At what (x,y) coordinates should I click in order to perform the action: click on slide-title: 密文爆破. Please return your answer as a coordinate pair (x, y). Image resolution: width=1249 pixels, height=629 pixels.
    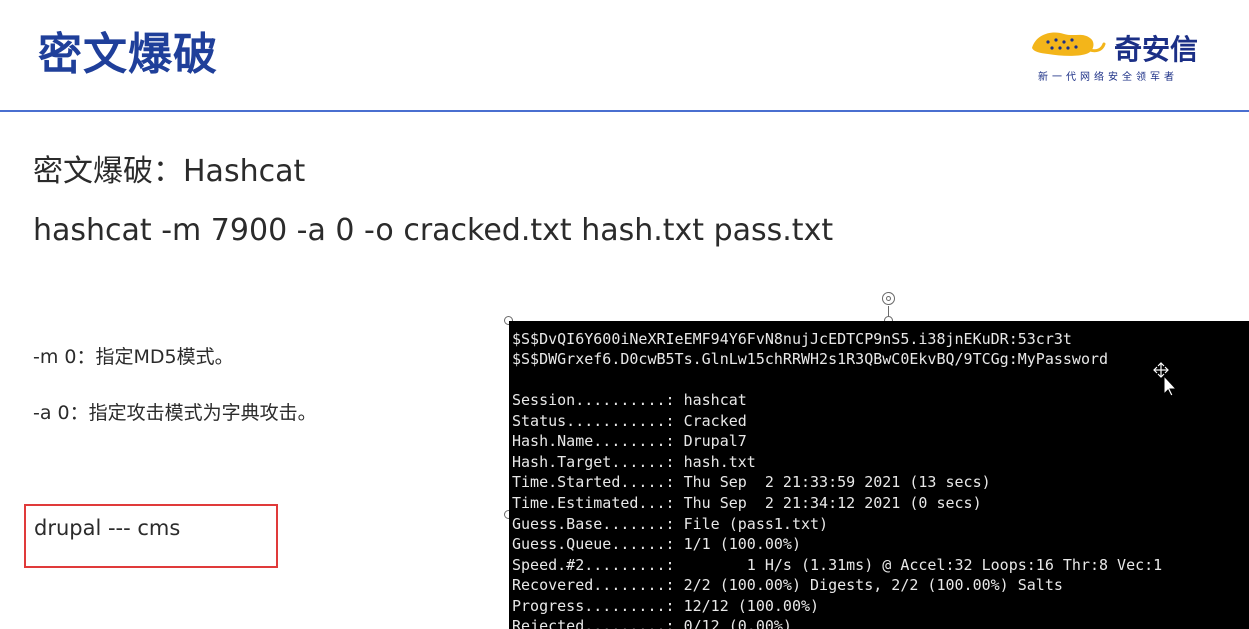
    Looking at the image, I should click on (128, 54).